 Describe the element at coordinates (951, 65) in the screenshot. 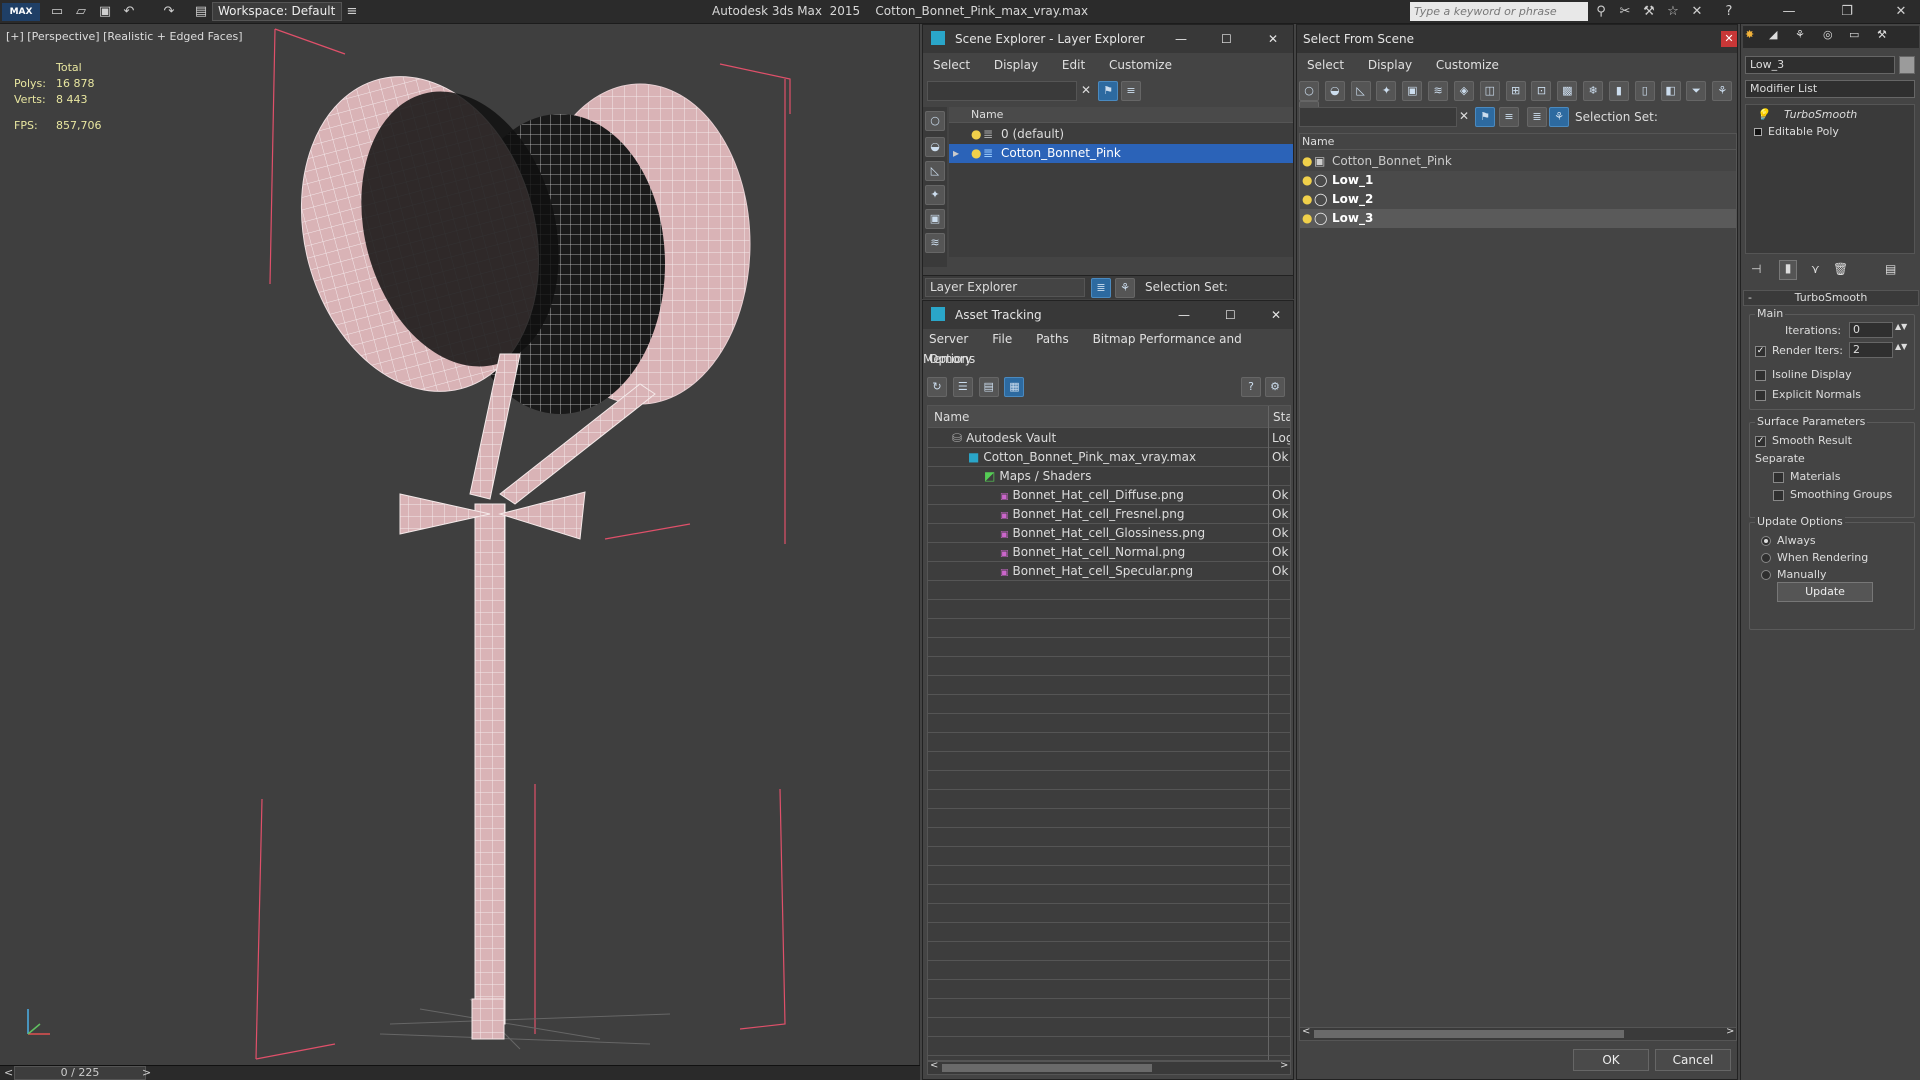

I see `menu-select: Select` at that location.